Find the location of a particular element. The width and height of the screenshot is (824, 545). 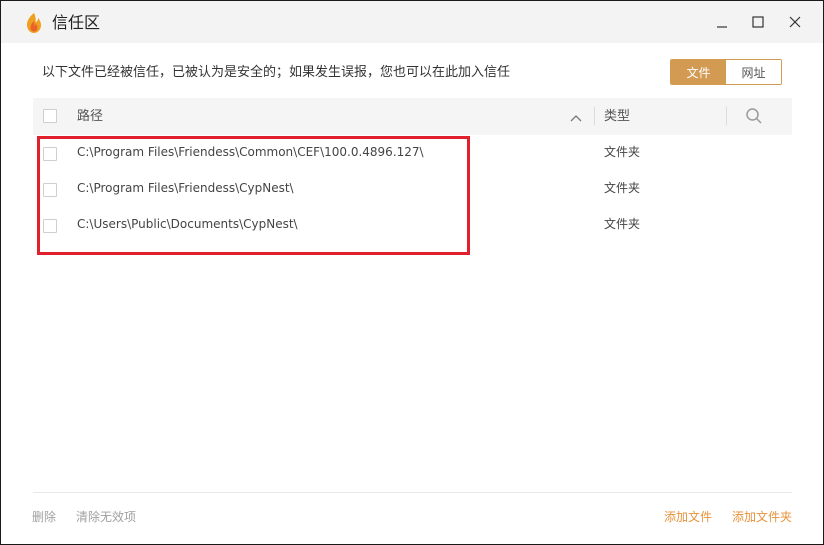

add-folder-button: 添加文件夹 is located at coordinates (762, 517).